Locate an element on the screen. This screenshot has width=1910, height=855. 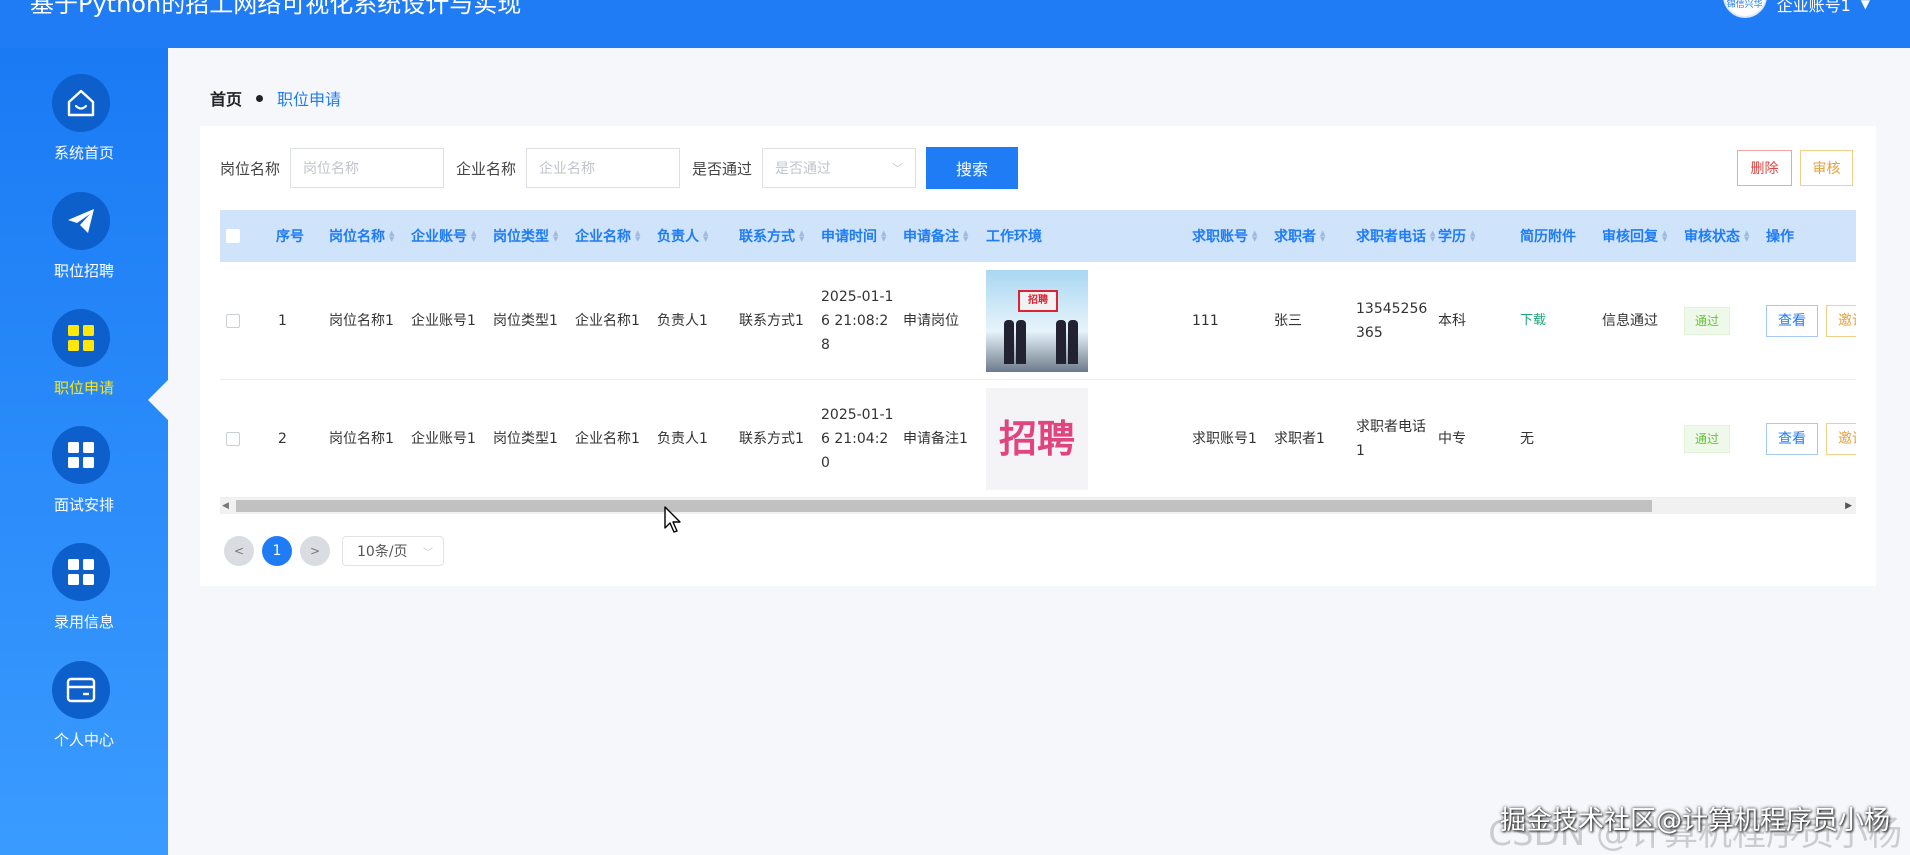
breadcrumb: 首页 职位申请 is located at coordinates (275, 98).